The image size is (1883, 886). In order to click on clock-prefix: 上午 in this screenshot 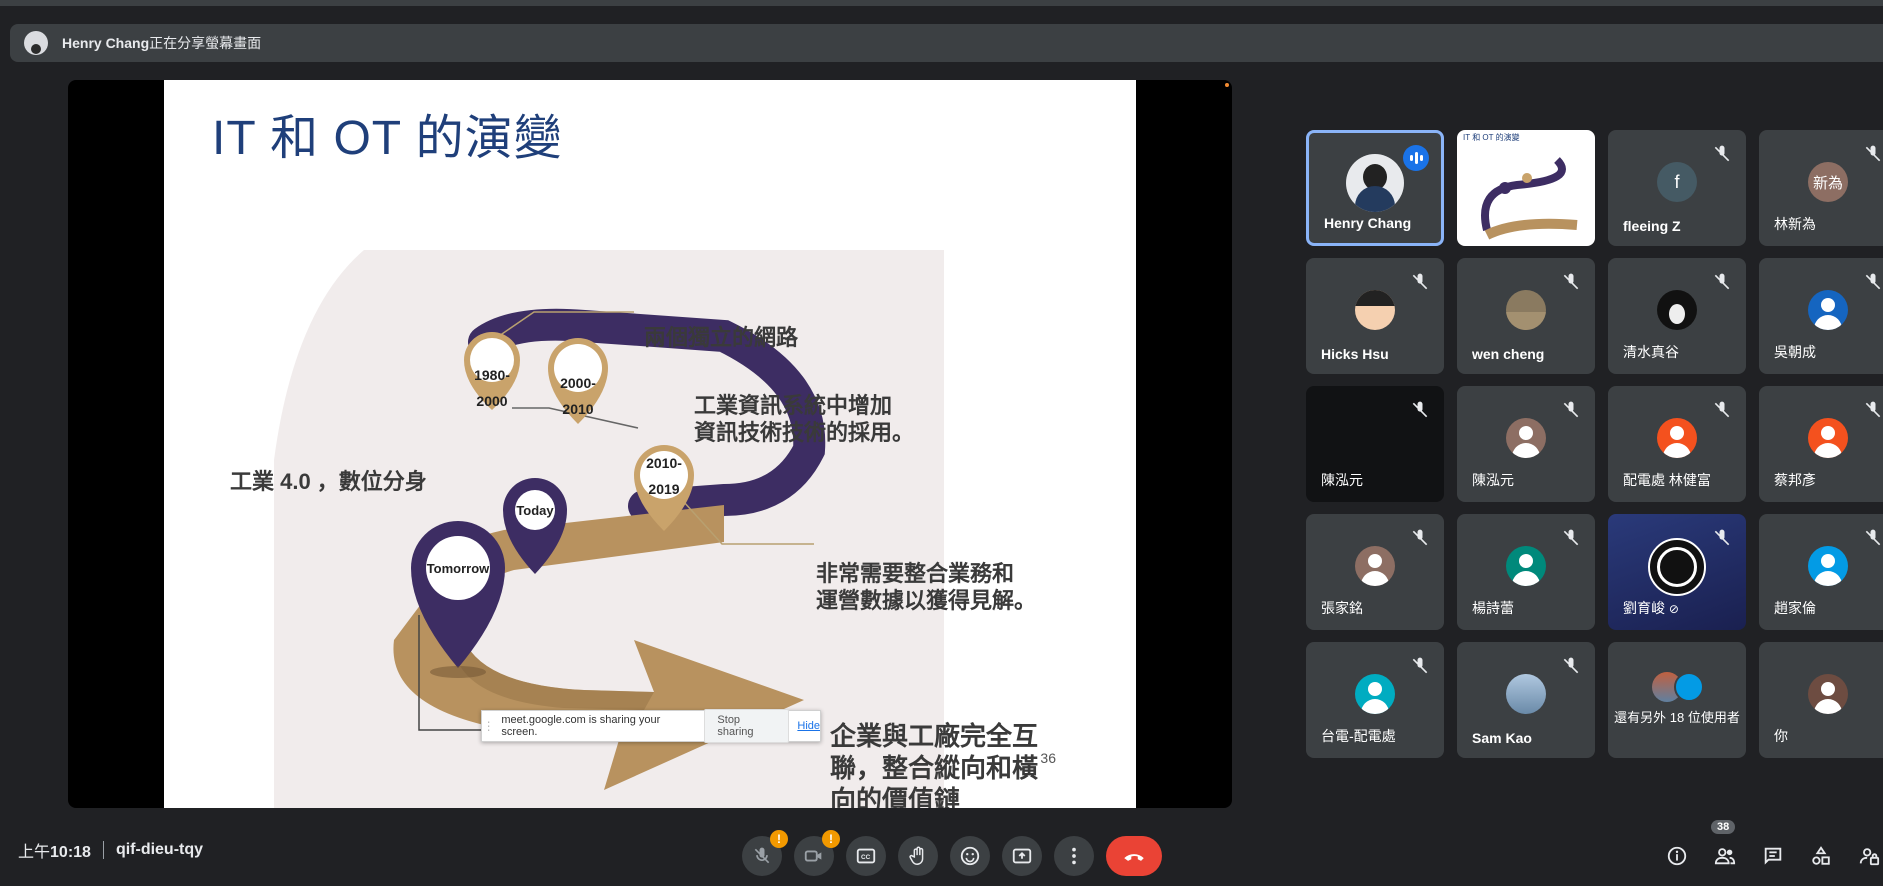, I will do `click(34, 852)`.